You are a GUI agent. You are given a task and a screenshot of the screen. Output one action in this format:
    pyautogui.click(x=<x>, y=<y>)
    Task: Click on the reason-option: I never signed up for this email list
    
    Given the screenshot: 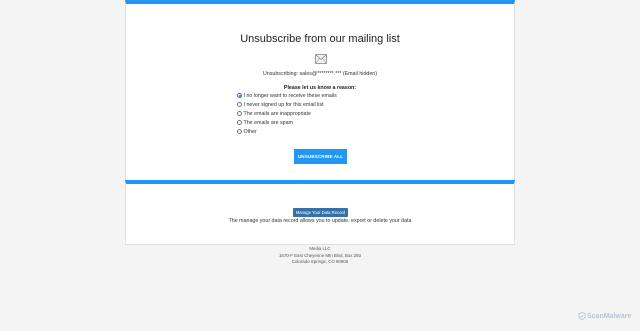 What is the action you would take?
    pyautogui.click(x=287, y=104)
    